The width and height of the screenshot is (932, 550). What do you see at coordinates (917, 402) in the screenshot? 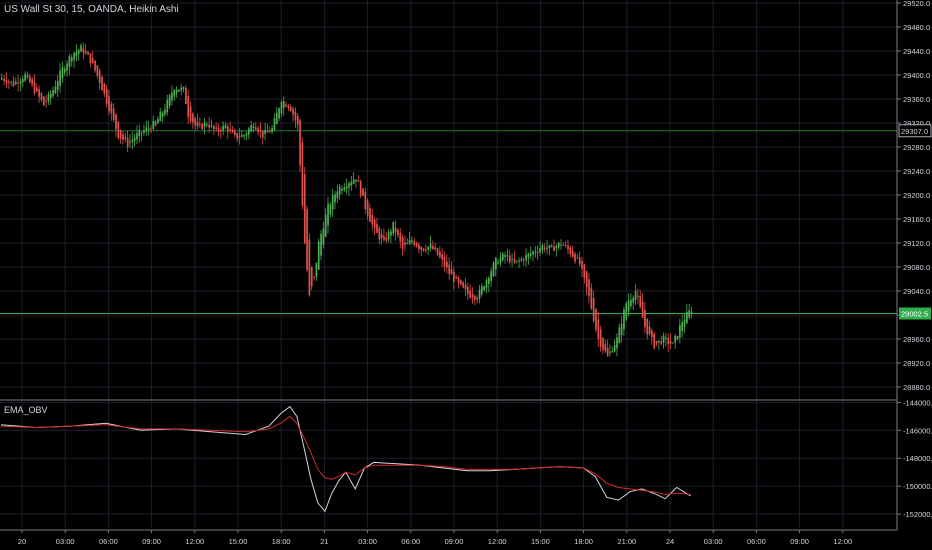
I see `indicator-tick-label: -144000.0` at bounding box center [917, 402].